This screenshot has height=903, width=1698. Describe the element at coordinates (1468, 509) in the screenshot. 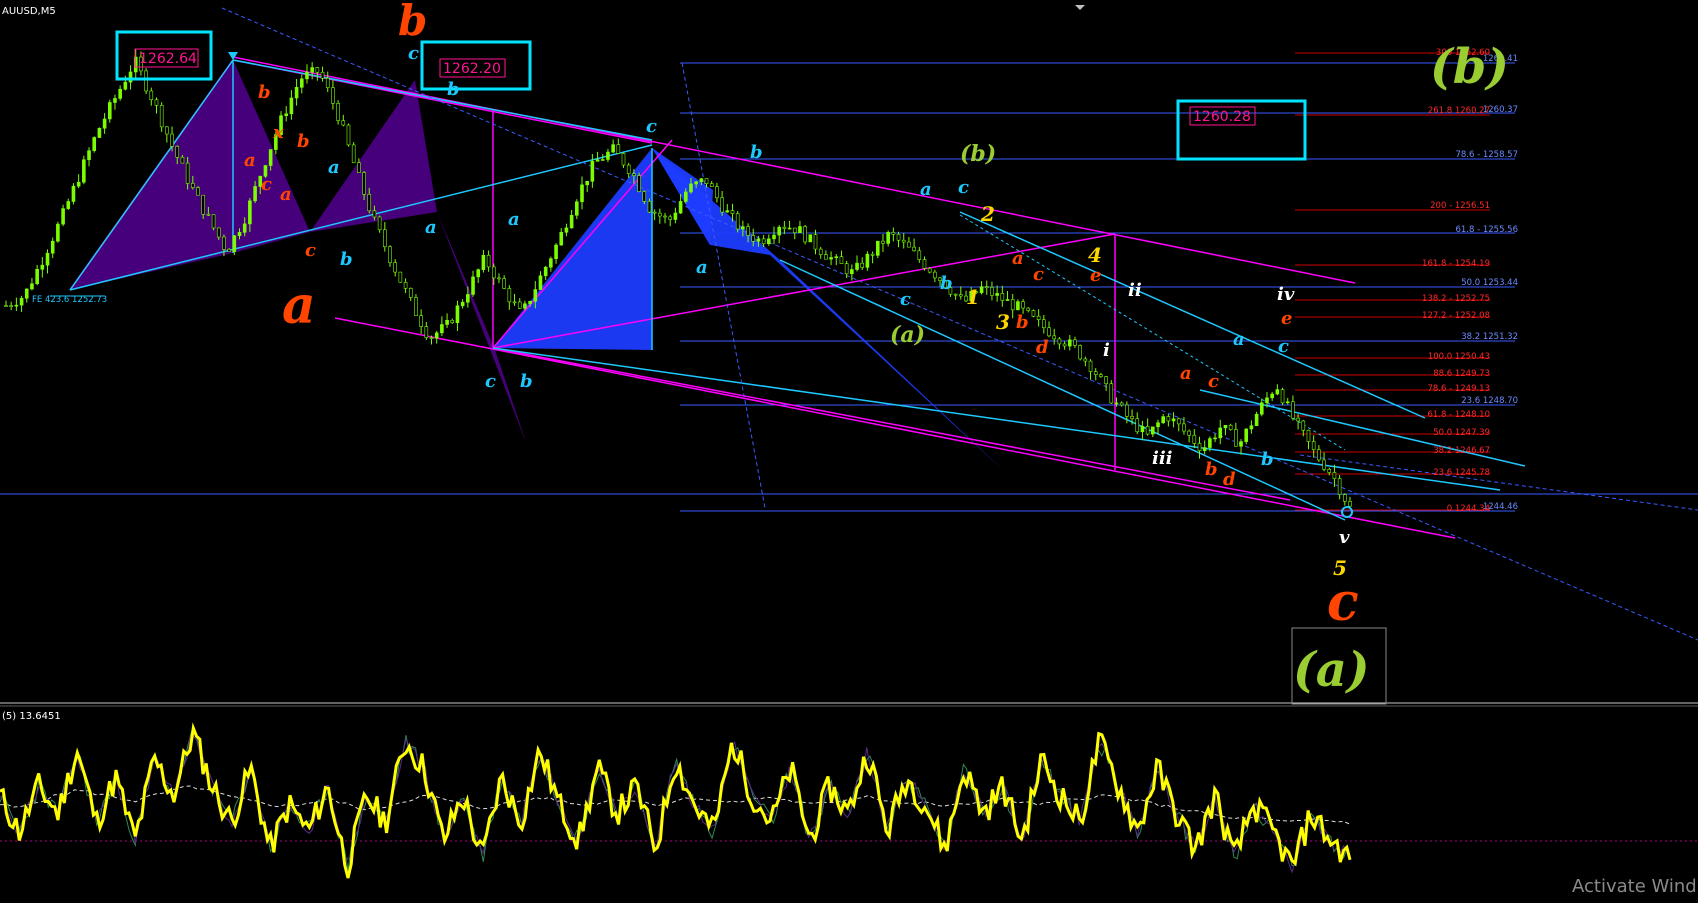

I see `fib-red-label: 0 1244.34` at that location.